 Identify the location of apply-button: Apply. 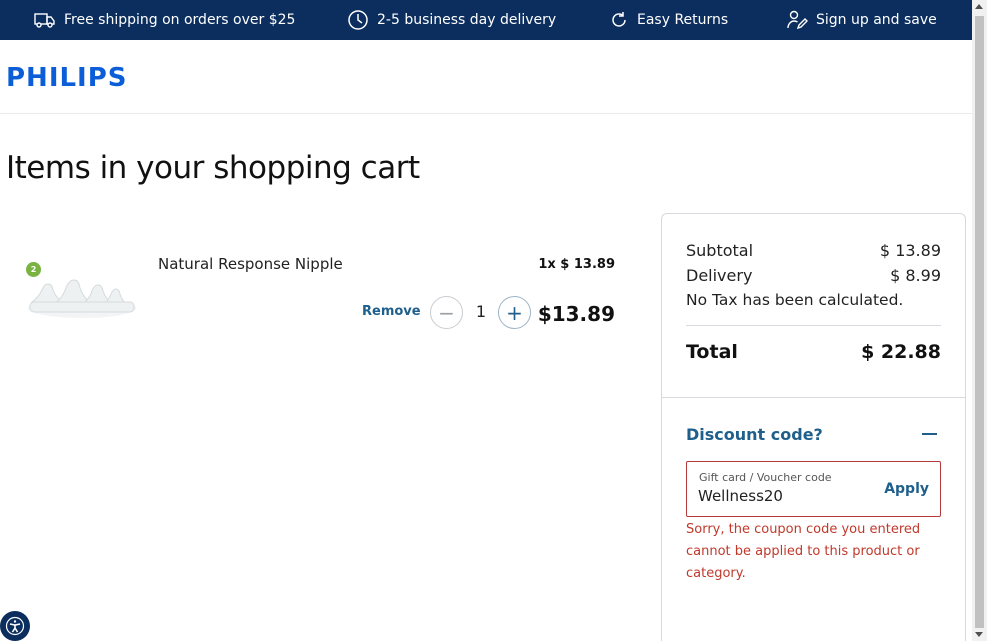
(906, 489).